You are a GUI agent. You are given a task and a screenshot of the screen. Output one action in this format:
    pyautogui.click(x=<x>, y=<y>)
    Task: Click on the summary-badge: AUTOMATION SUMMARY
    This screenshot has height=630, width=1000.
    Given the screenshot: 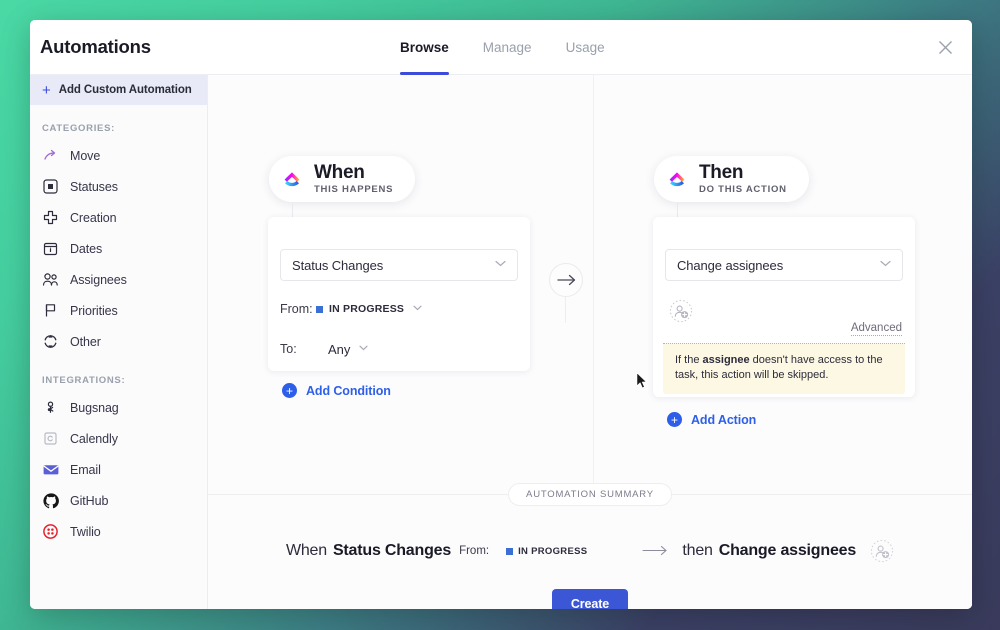 What is the action you would take?
    pyautogui.click(x=590, y=494)
    